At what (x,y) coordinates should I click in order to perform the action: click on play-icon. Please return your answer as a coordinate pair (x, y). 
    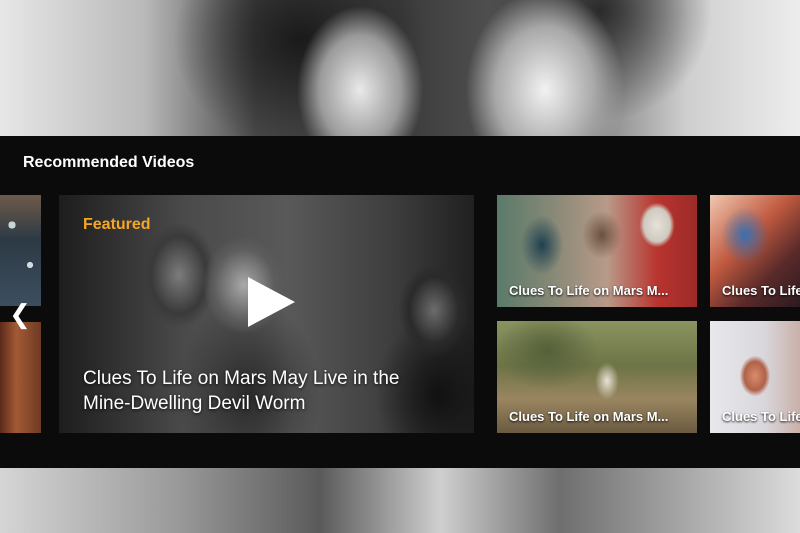
    Looking at the image, I should click on (271, 302).